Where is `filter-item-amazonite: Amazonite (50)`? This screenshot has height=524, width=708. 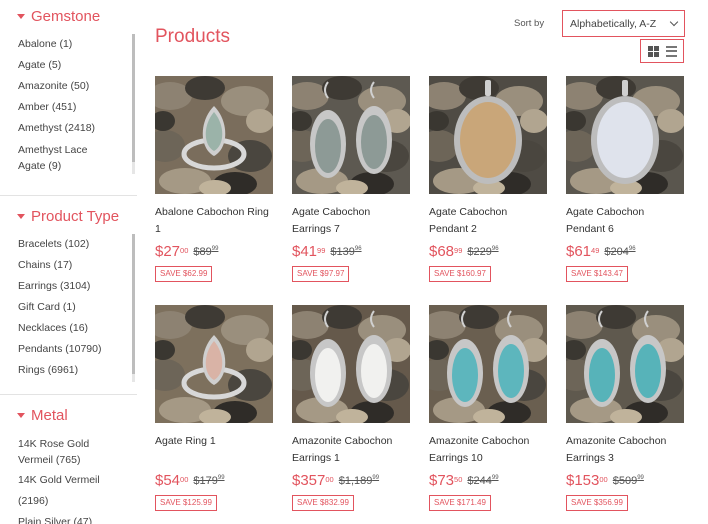
filter-item-amazonite: Amazonite (50) is located at coordinates (64, 86).